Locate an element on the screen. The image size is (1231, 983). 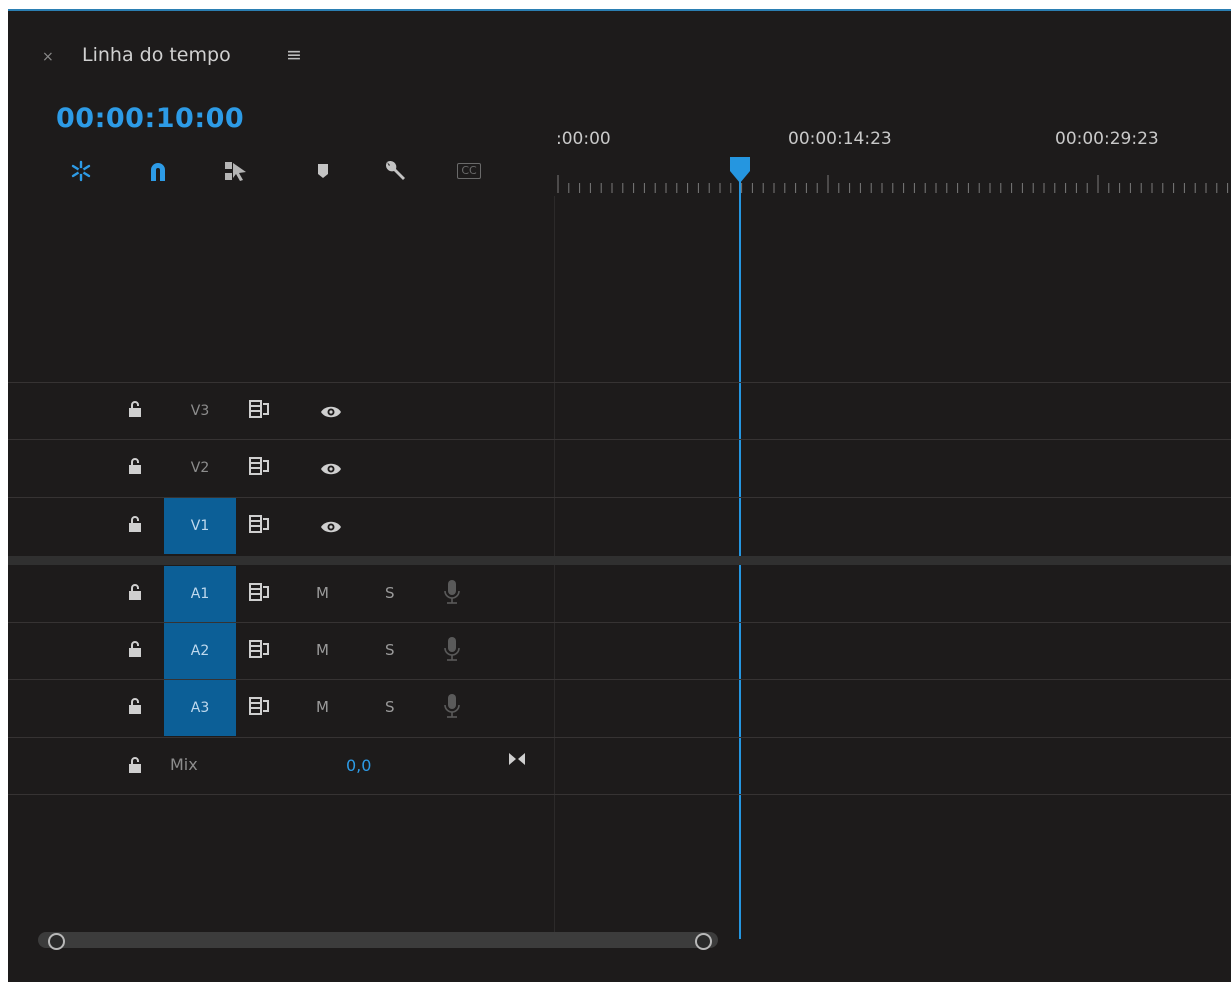
track-header-mix: Mix 0,0 is located at coordinates (281, 767).